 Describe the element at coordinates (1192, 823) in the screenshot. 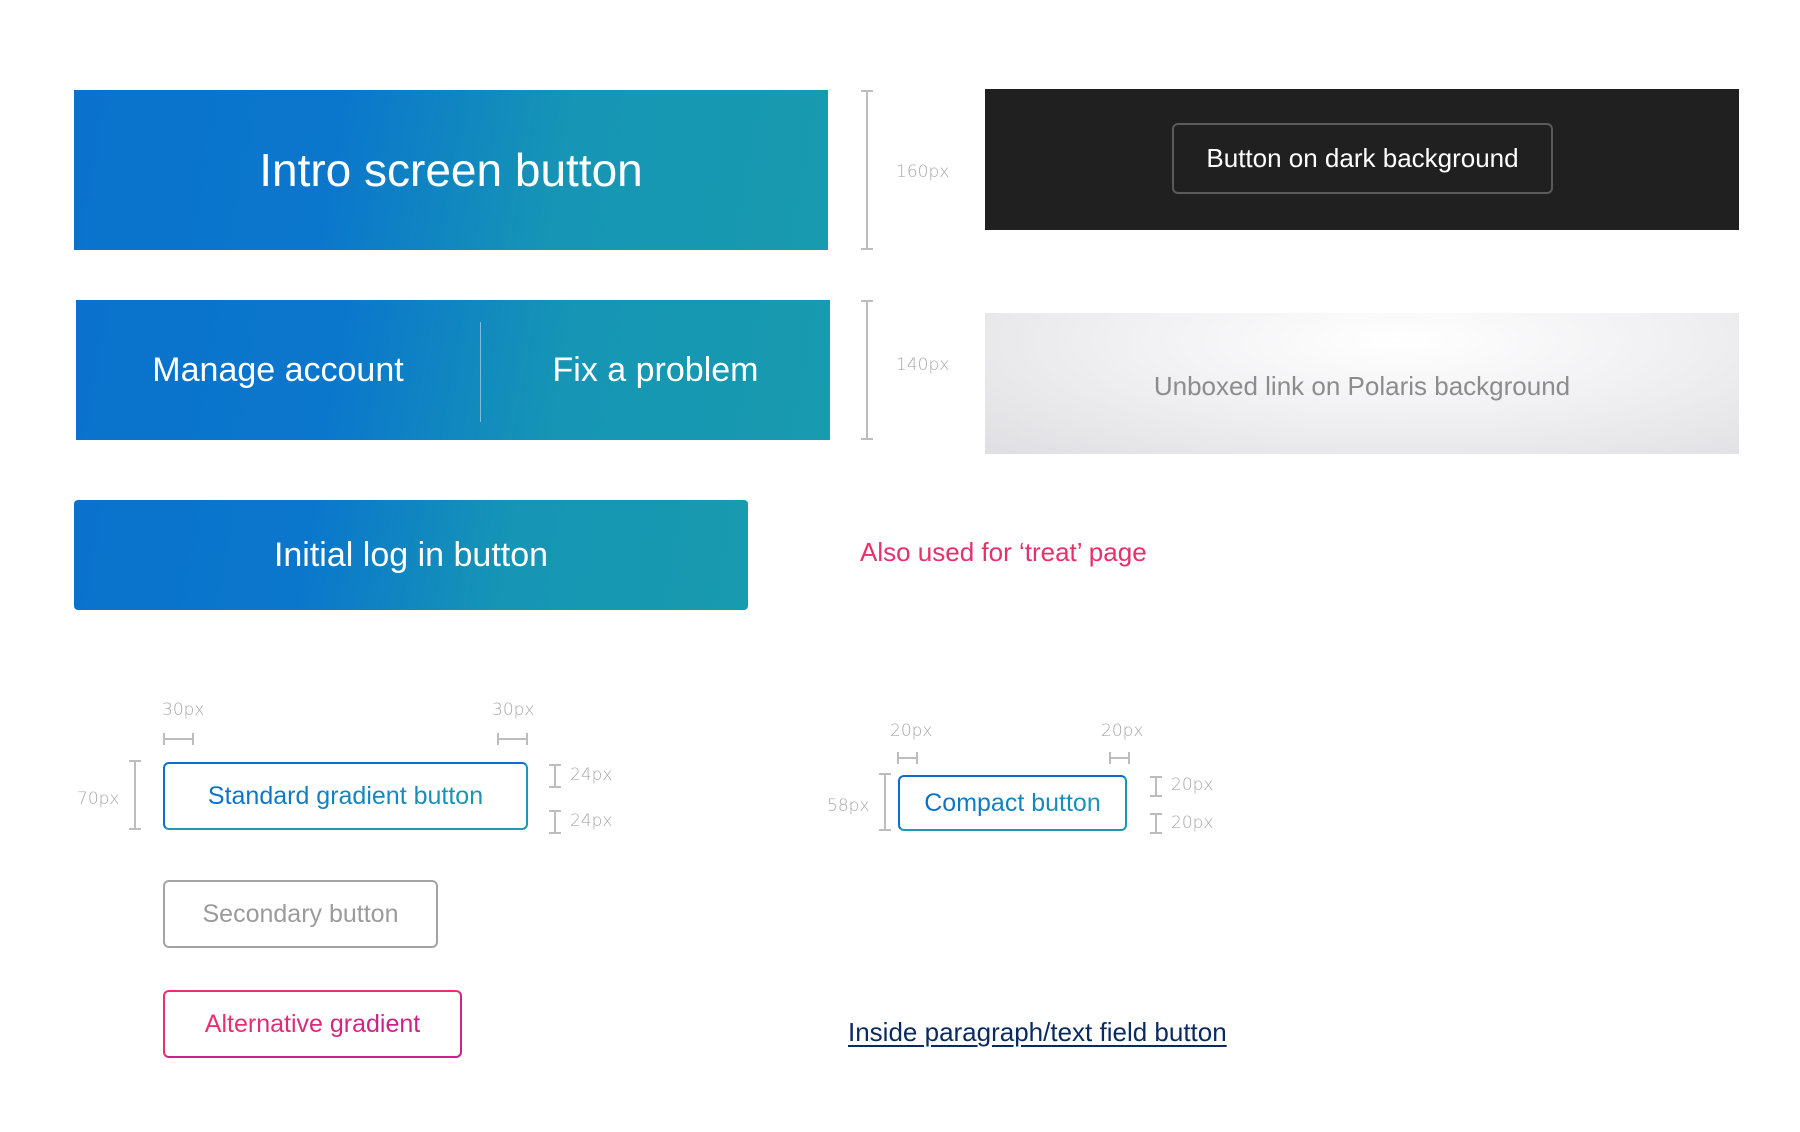

I see `compact-padding-bottom-label: 20px` at that location.